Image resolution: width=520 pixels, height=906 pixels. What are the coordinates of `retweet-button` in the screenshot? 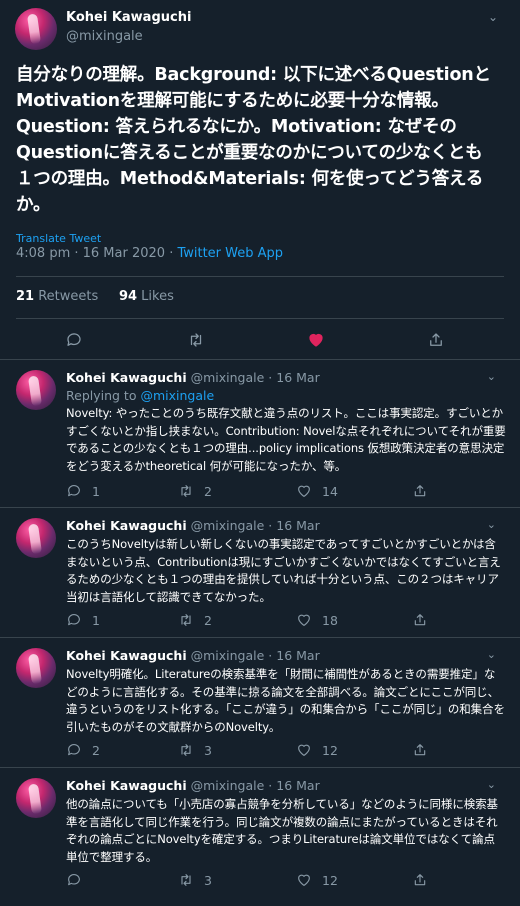 It's located at (196, 340).